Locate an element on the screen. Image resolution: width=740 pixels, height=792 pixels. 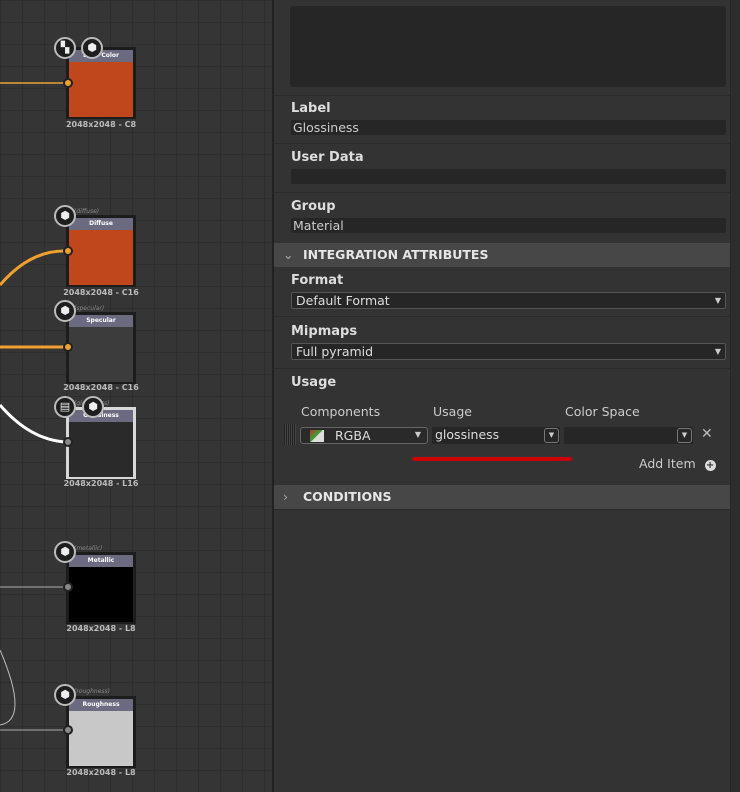
node-roughness: Roughness is located at coordinates (101, 732).